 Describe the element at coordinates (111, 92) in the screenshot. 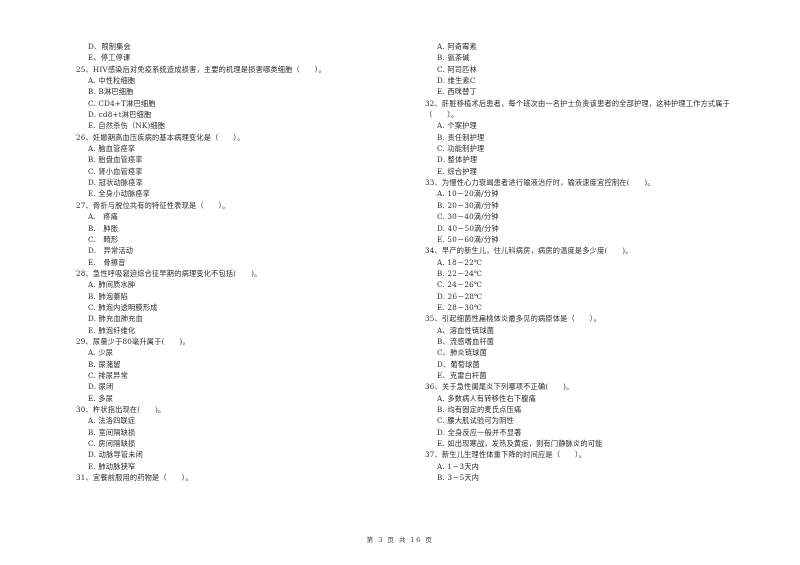

I see `answer-option: B. B淋巴细胞` at that location.